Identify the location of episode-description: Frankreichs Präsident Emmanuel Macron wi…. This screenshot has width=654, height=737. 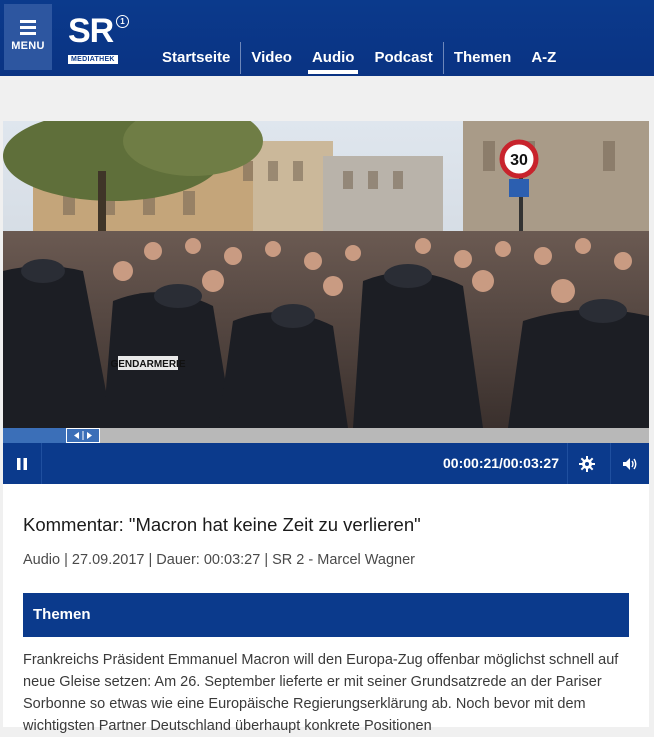
(321, 693).